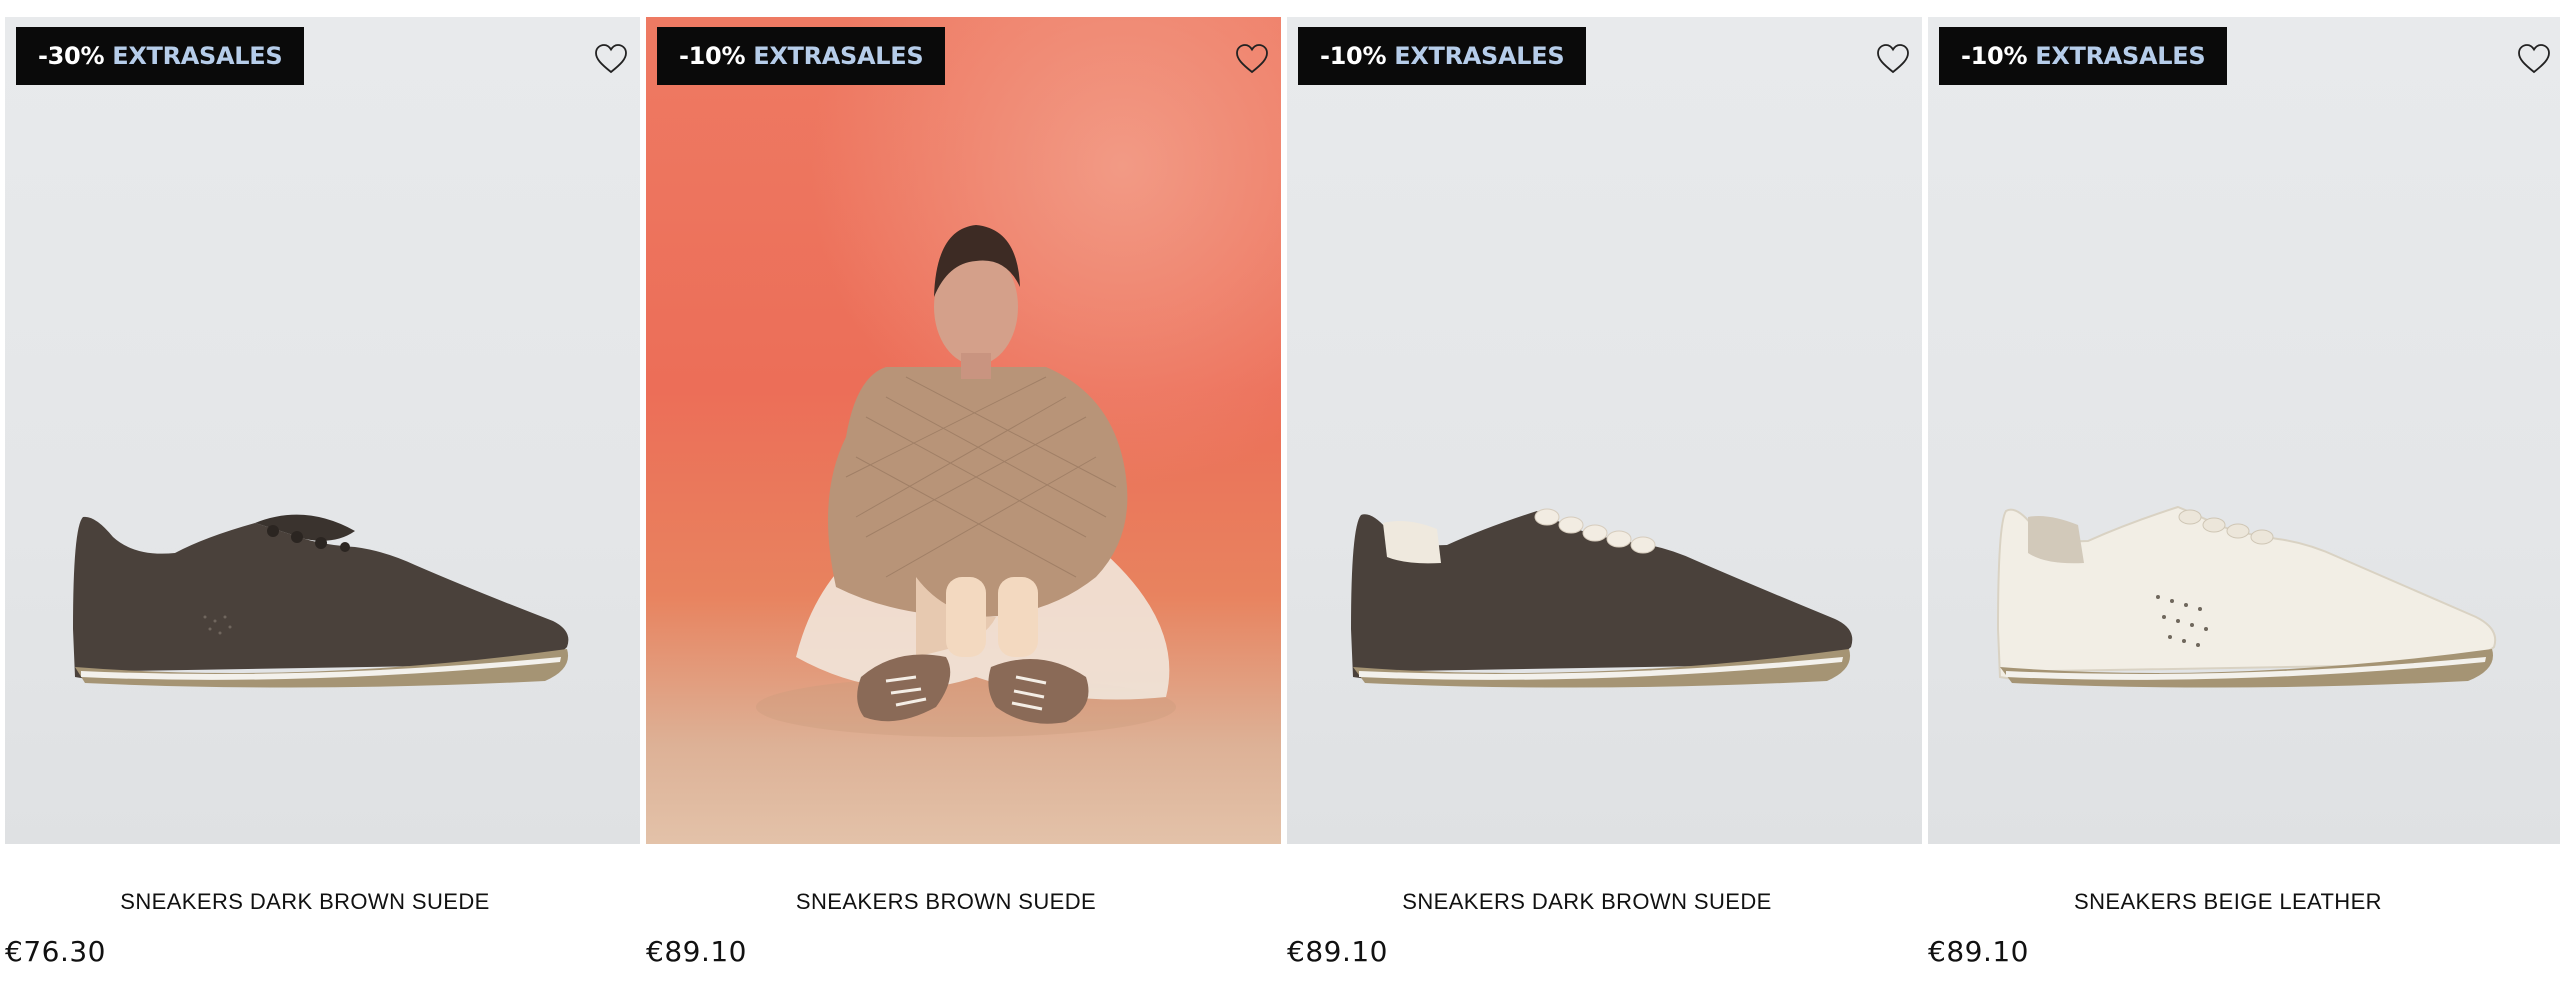 This screenshot has width=2560, height=990. What do you see at coordinates (321, 601) in the screenshot?
I see `sneaker-dark-brown-illustration` at bounding box center [321, 601].